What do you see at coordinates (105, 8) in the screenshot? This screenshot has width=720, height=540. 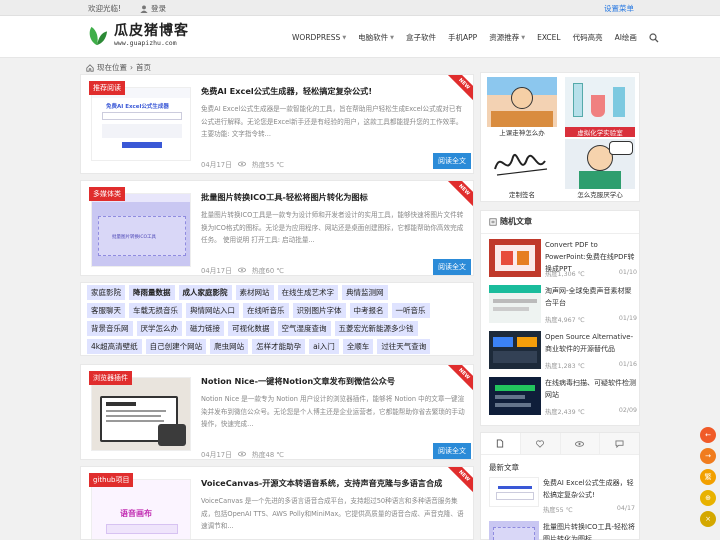 I see `welcome-text: 欢迎光临!` at bounding box center [105, 8].